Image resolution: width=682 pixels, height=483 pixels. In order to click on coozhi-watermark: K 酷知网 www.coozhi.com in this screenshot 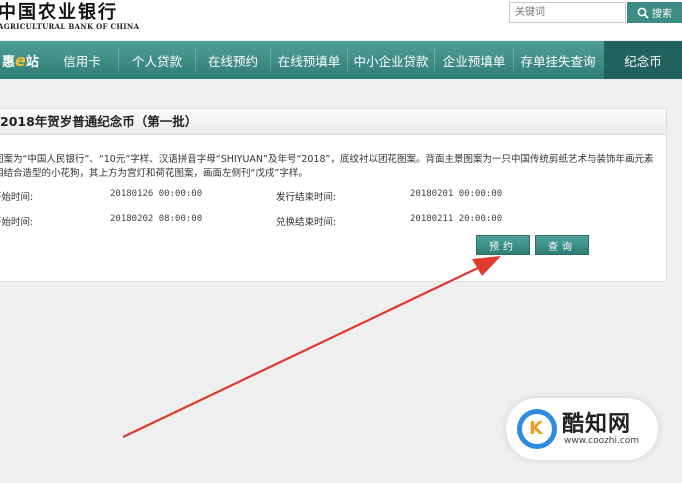, I will do `click(582, 429)`.